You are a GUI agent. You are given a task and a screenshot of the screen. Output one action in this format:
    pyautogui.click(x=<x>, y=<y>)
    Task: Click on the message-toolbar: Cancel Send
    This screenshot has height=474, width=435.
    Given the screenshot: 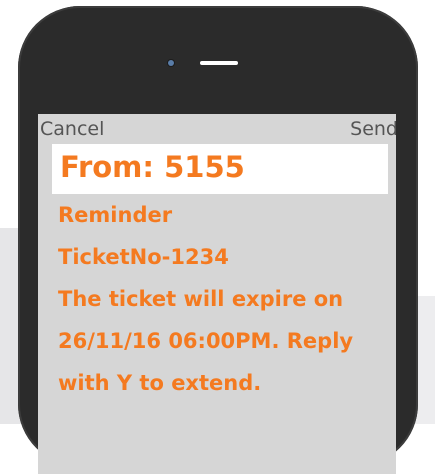 What is the action you would take?
    pyautogui.click(x=217, y=129)
    